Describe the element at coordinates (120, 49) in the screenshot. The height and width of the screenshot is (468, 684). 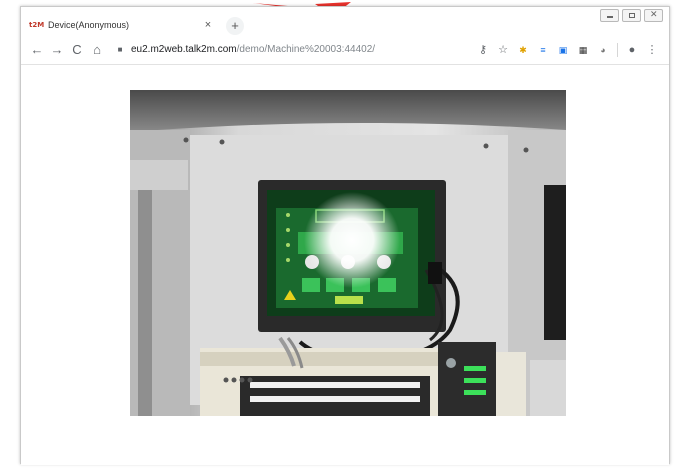
I see `lock-icon: ■` at that location.